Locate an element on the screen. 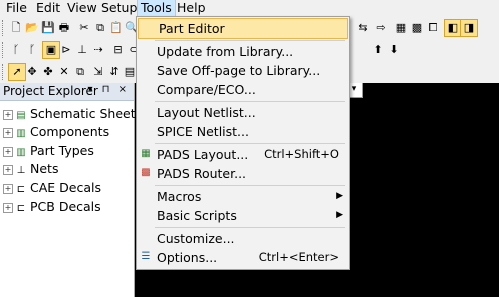  menu-edit: Edit is located at coordinates (48, 8).